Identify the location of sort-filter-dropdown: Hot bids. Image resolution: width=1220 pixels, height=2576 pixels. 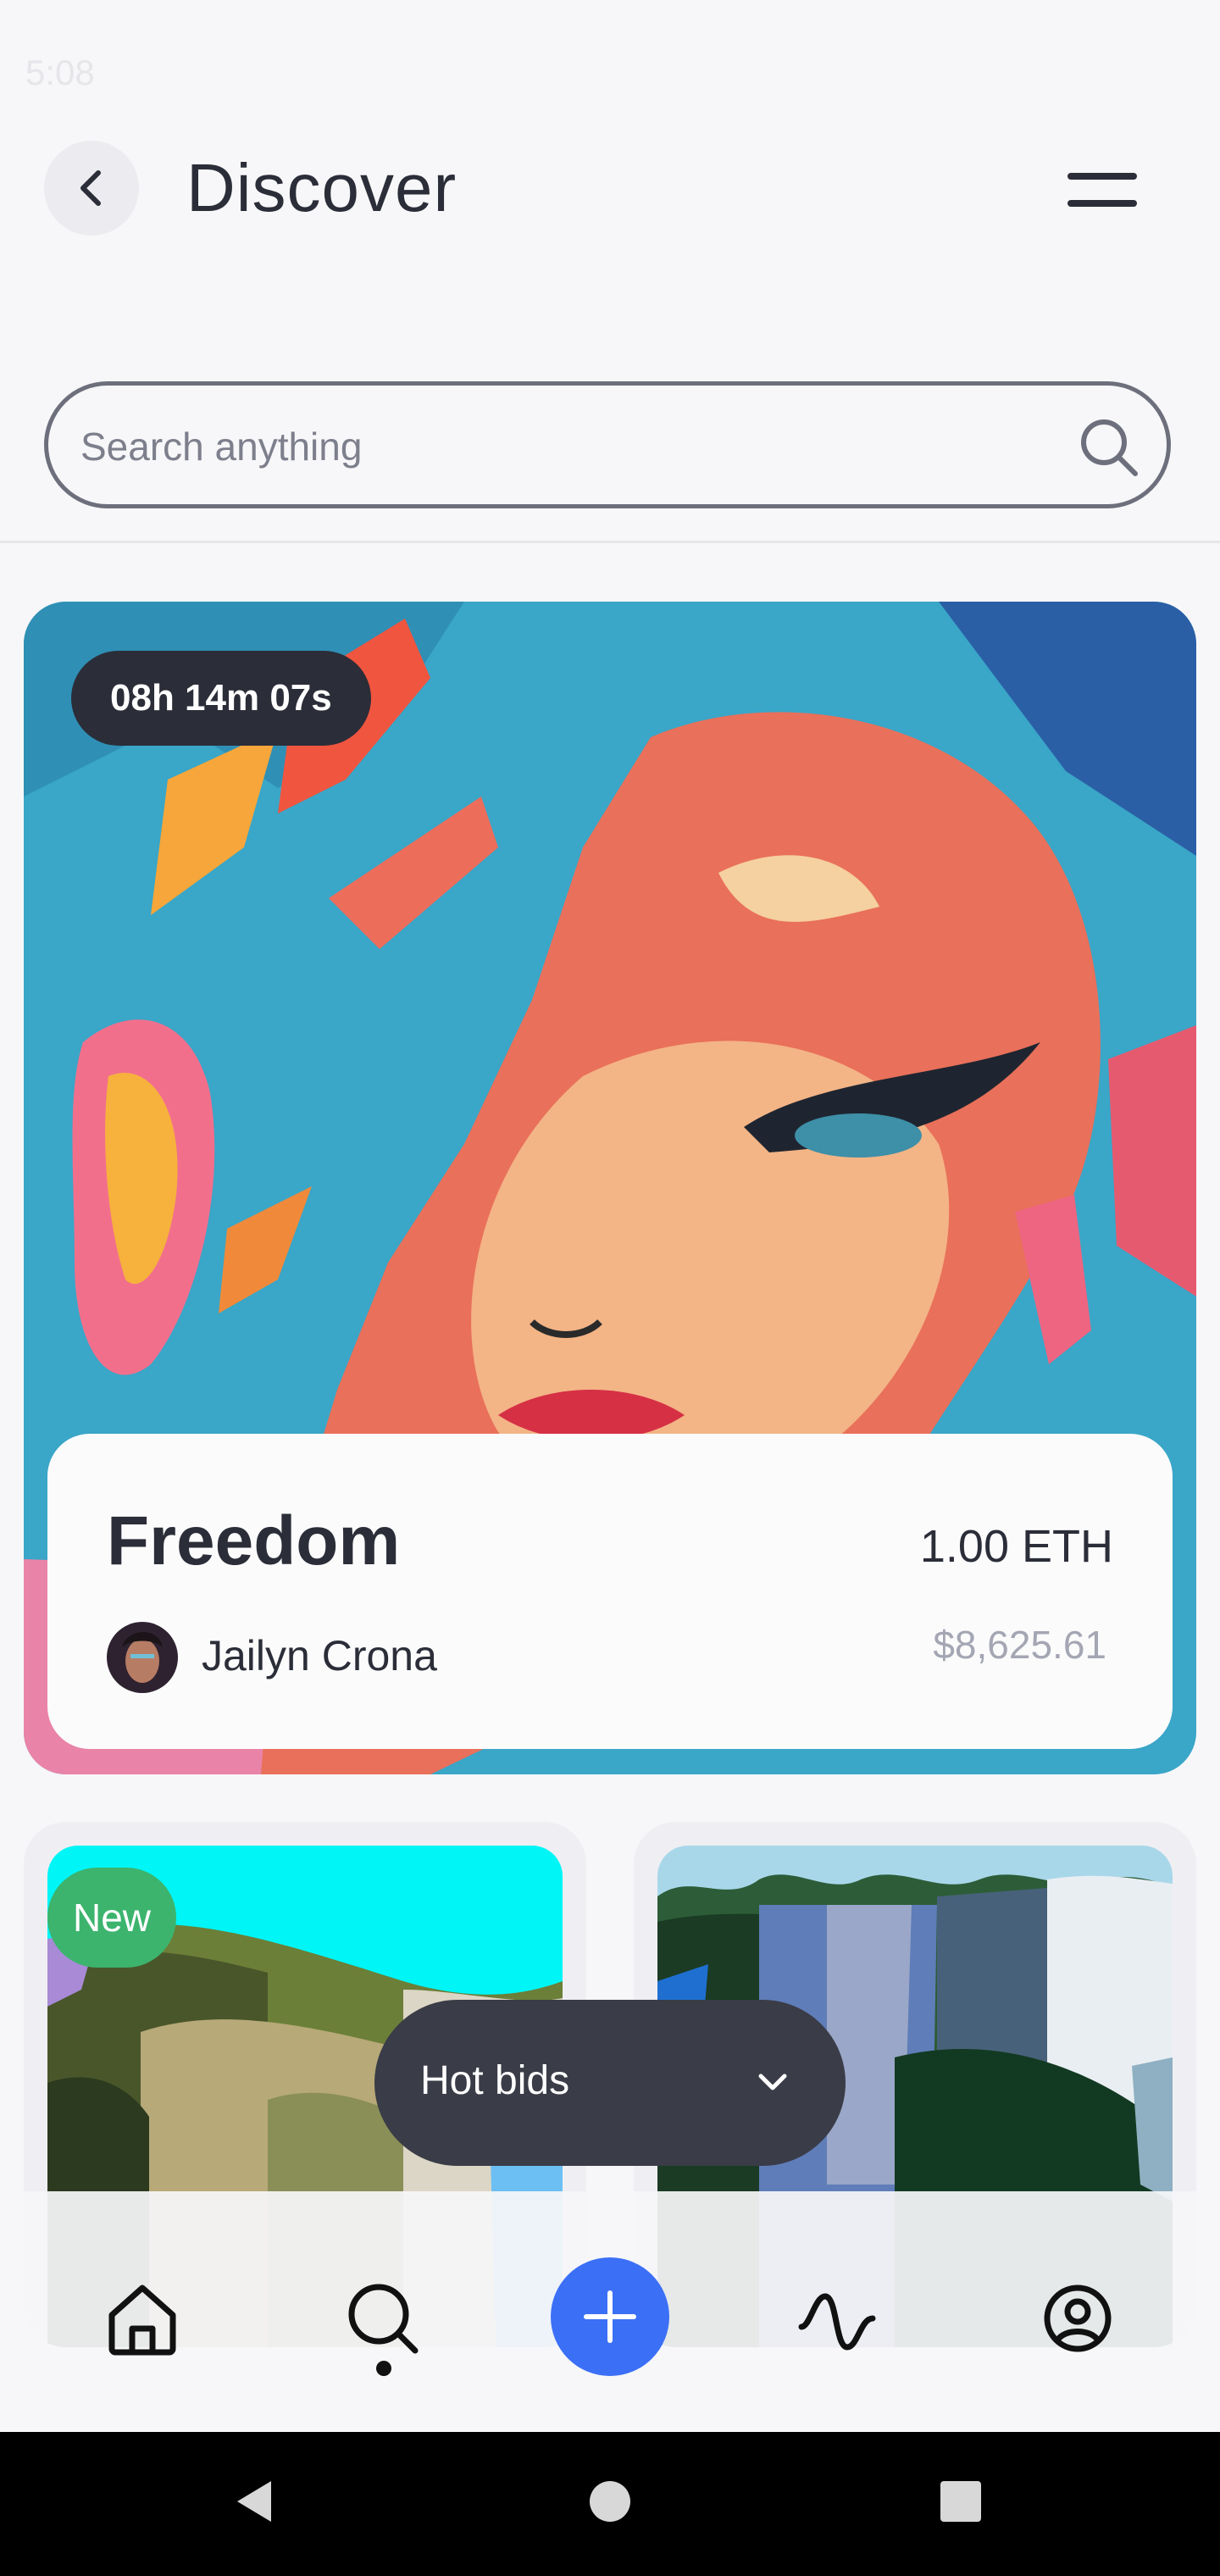
(610, 2083).